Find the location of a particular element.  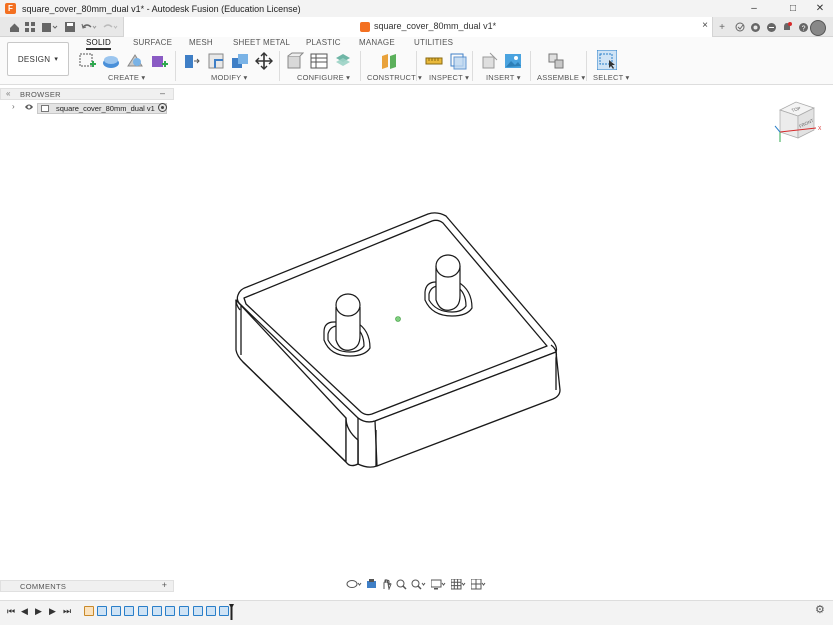

display-settings-icon is located at coordinates (438, 585).